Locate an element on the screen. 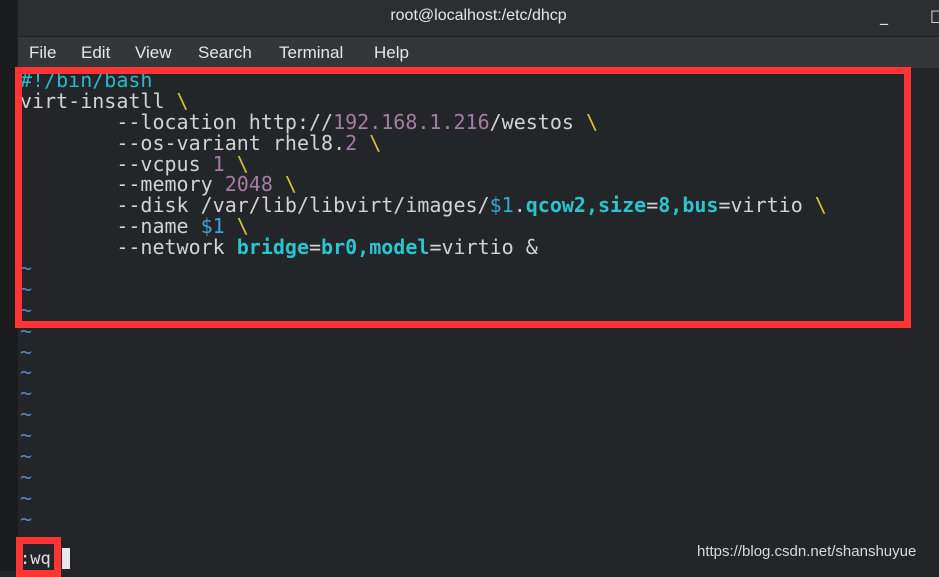  window-title: root@localhost:/etc/dhcp is located at coordinates (478, 15).